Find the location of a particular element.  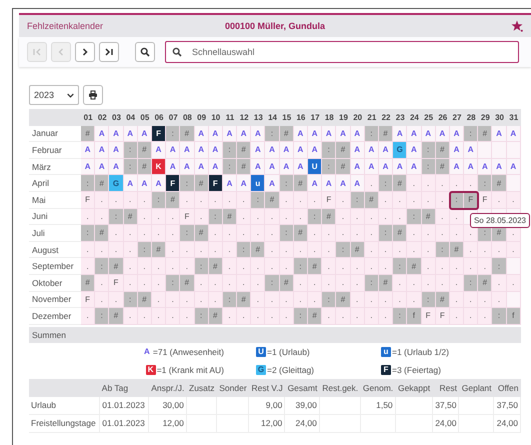

day-cell: G is located at coordinates (400, 150).